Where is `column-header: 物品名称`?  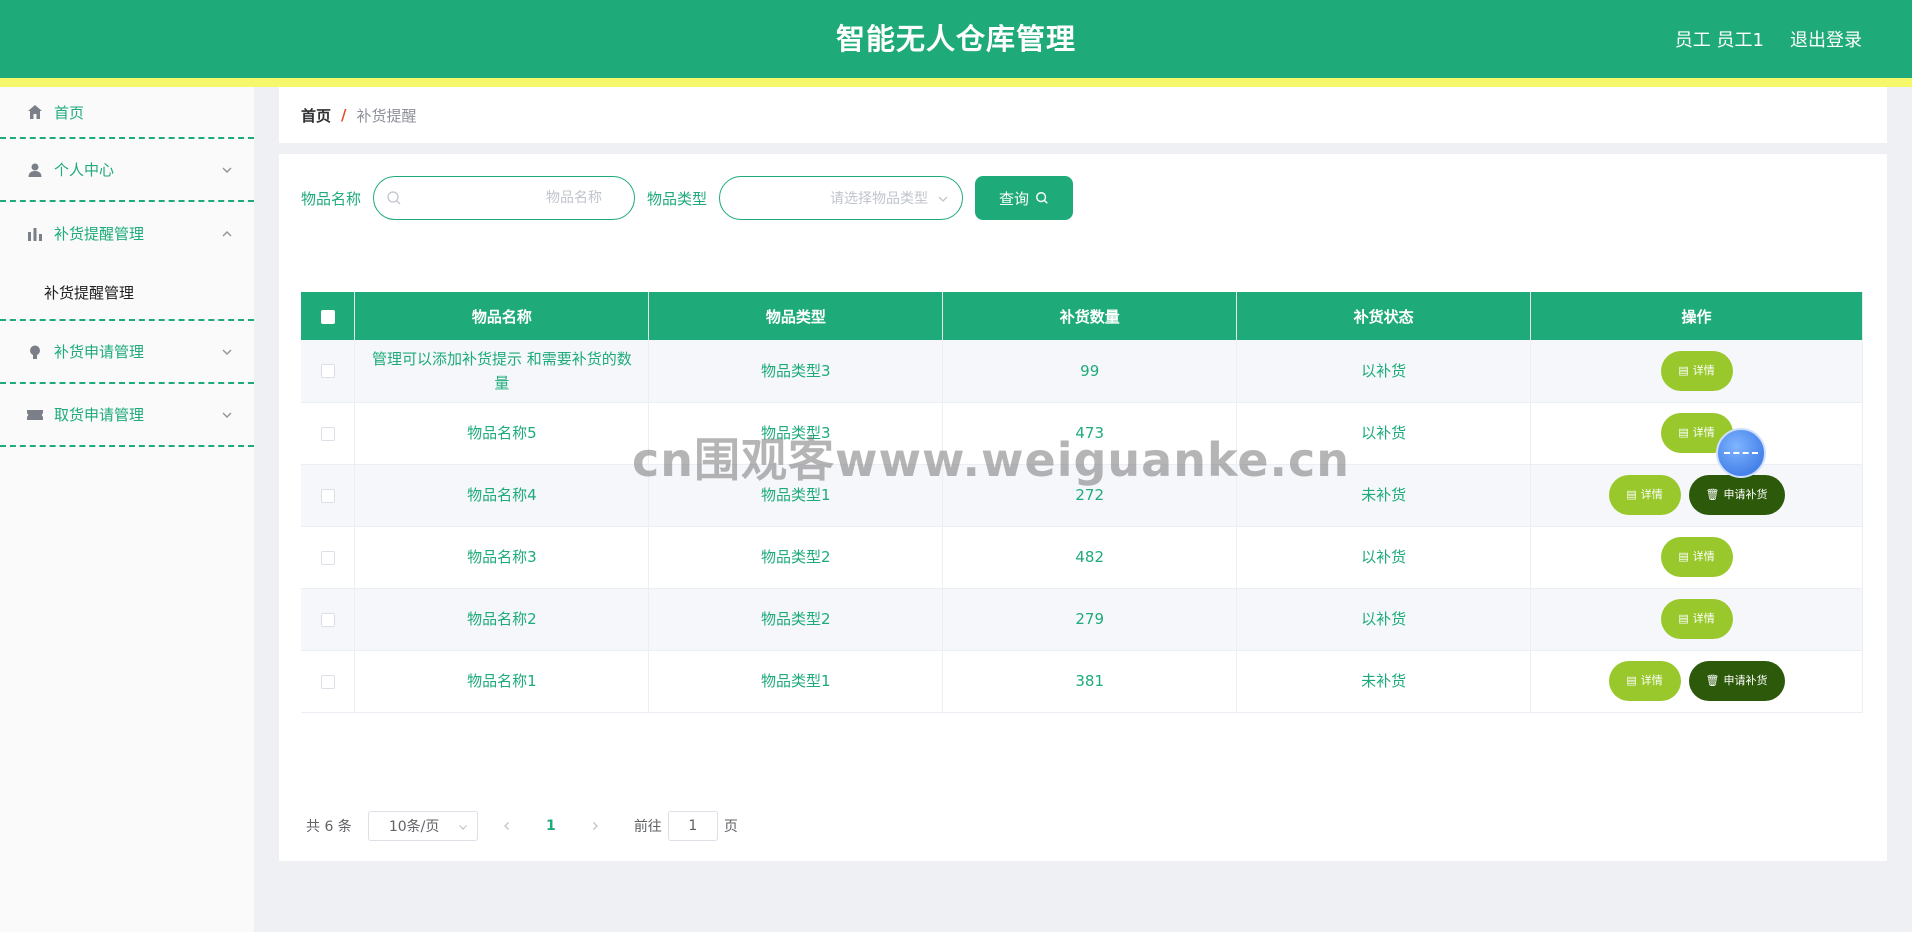 column-header: 物品名称 is located at coordinates (502, 316).